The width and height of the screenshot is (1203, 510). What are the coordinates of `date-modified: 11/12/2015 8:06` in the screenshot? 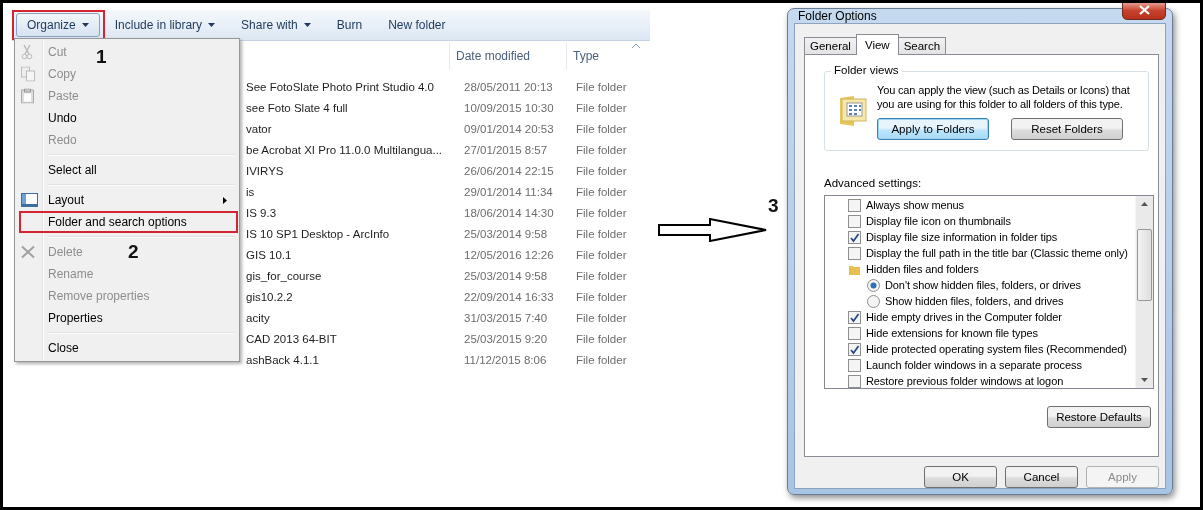 It's located at (506, 359).